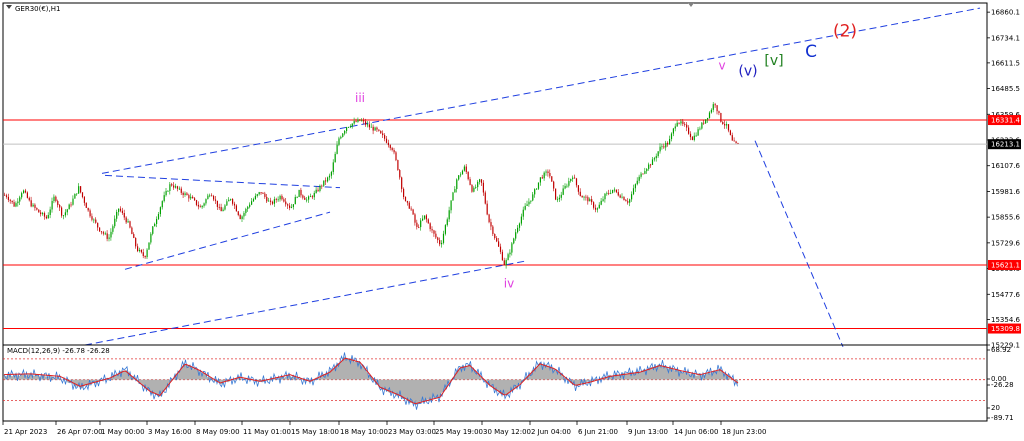 The width and height of the screenshot is (1024, 441). Describe the element at coordinates (773, 61) in the screenshot. I see `wave-label: [v]` at that location.